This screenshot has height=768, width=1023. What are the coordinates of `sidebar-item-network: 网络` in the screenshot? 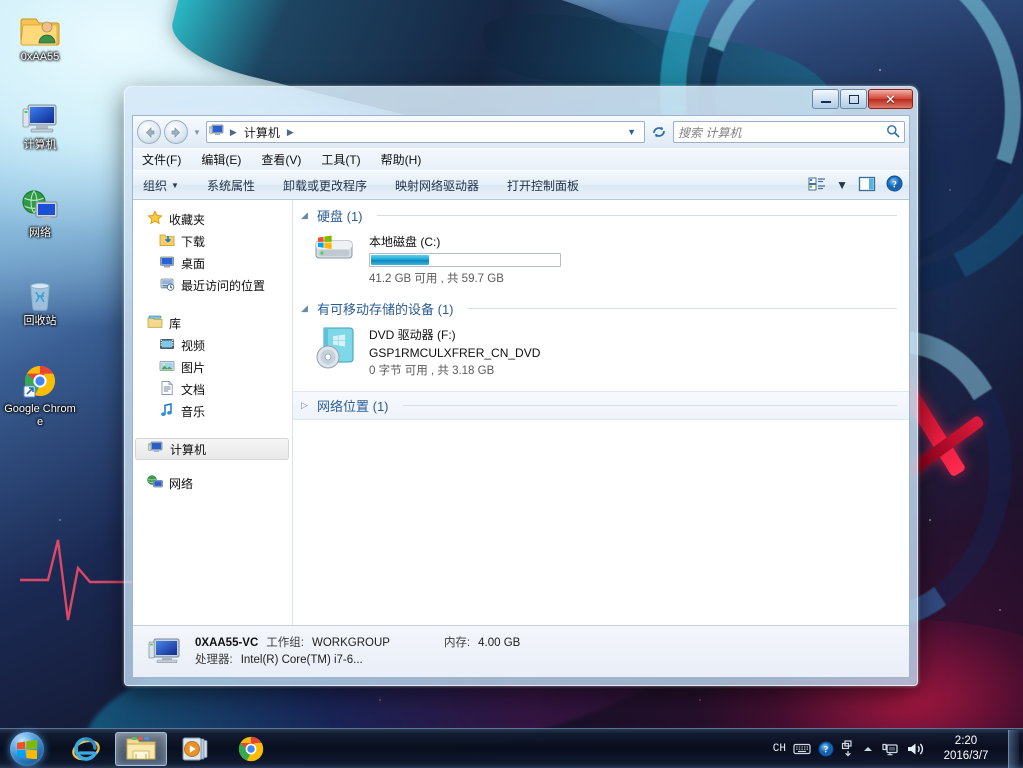 It's located at (212, 483).